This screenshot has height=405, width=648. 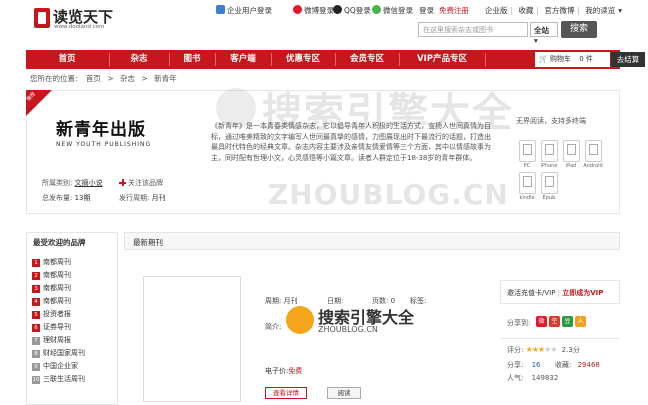 What do you see at coordinates (549, 198) in the screenshot?
I see `device-label: Epub` at bounding box center [549, 198].